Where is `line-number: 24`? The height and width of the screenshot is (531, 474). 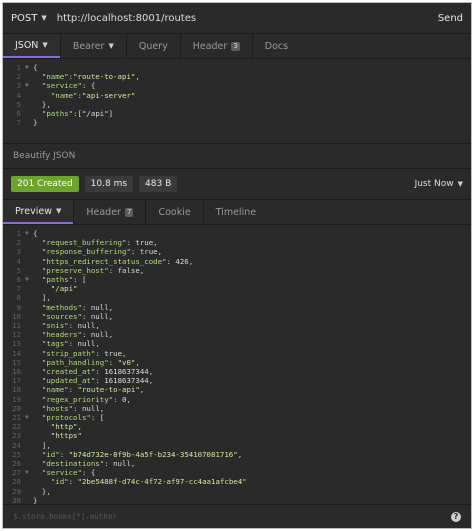 line-number: 24 is located at coordinates (16, 445).